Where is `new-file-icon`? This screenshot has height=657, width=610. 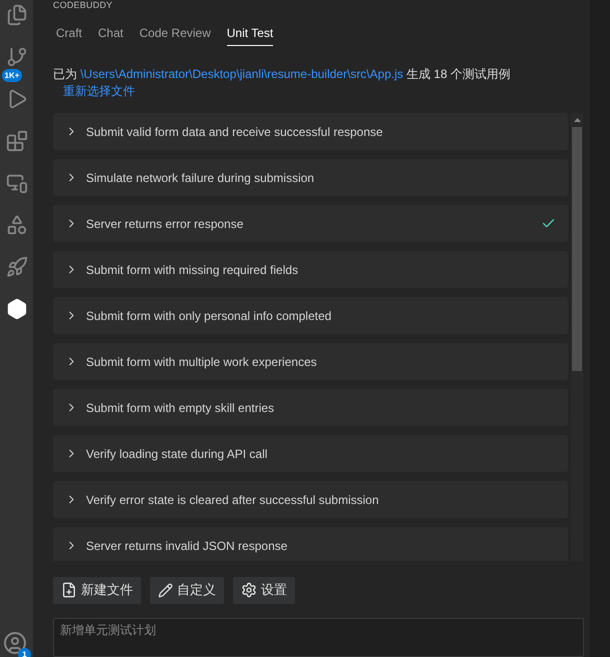 new-file-icon is located at coordinates (69, 590).